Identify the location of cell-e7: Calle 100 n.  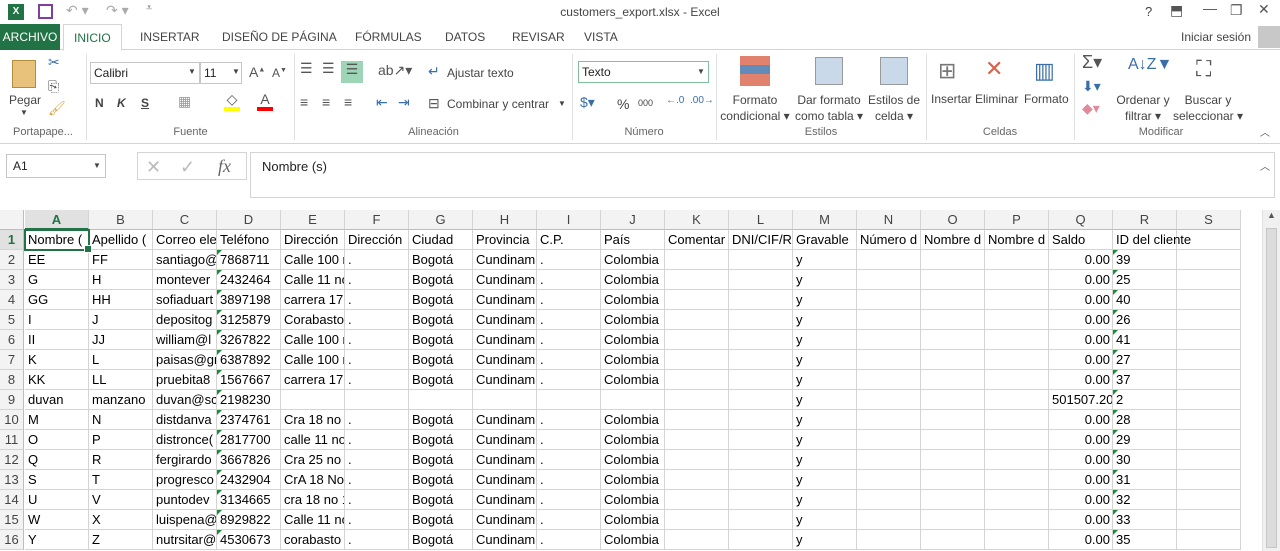
(313, 360).